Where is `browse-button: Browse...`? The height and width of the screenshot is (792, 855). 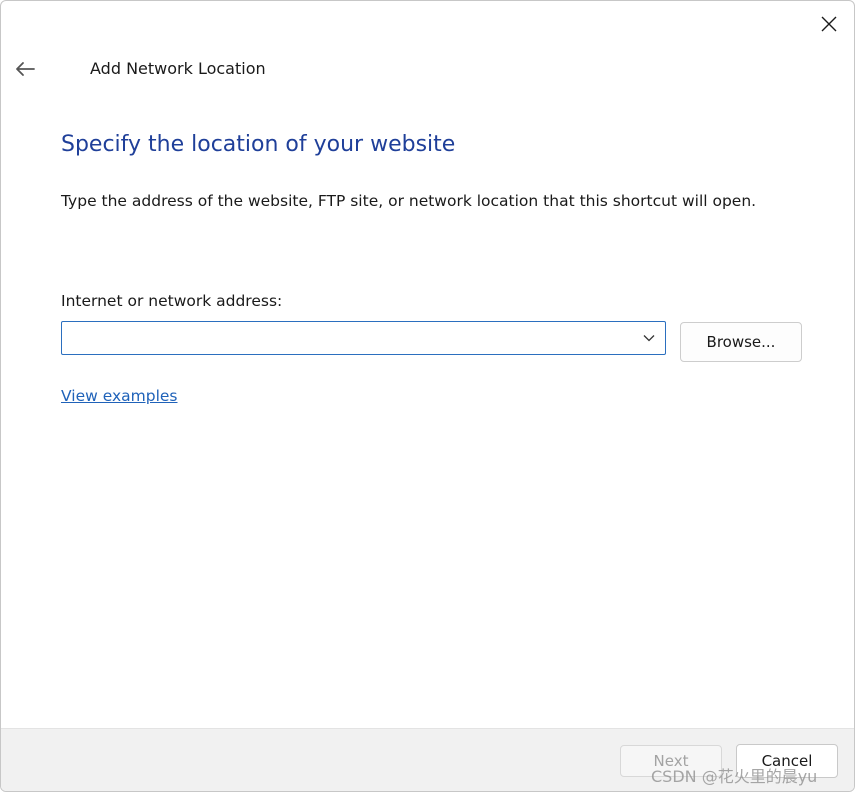
browse-button: Browse... is located at coordinates (741, 342).